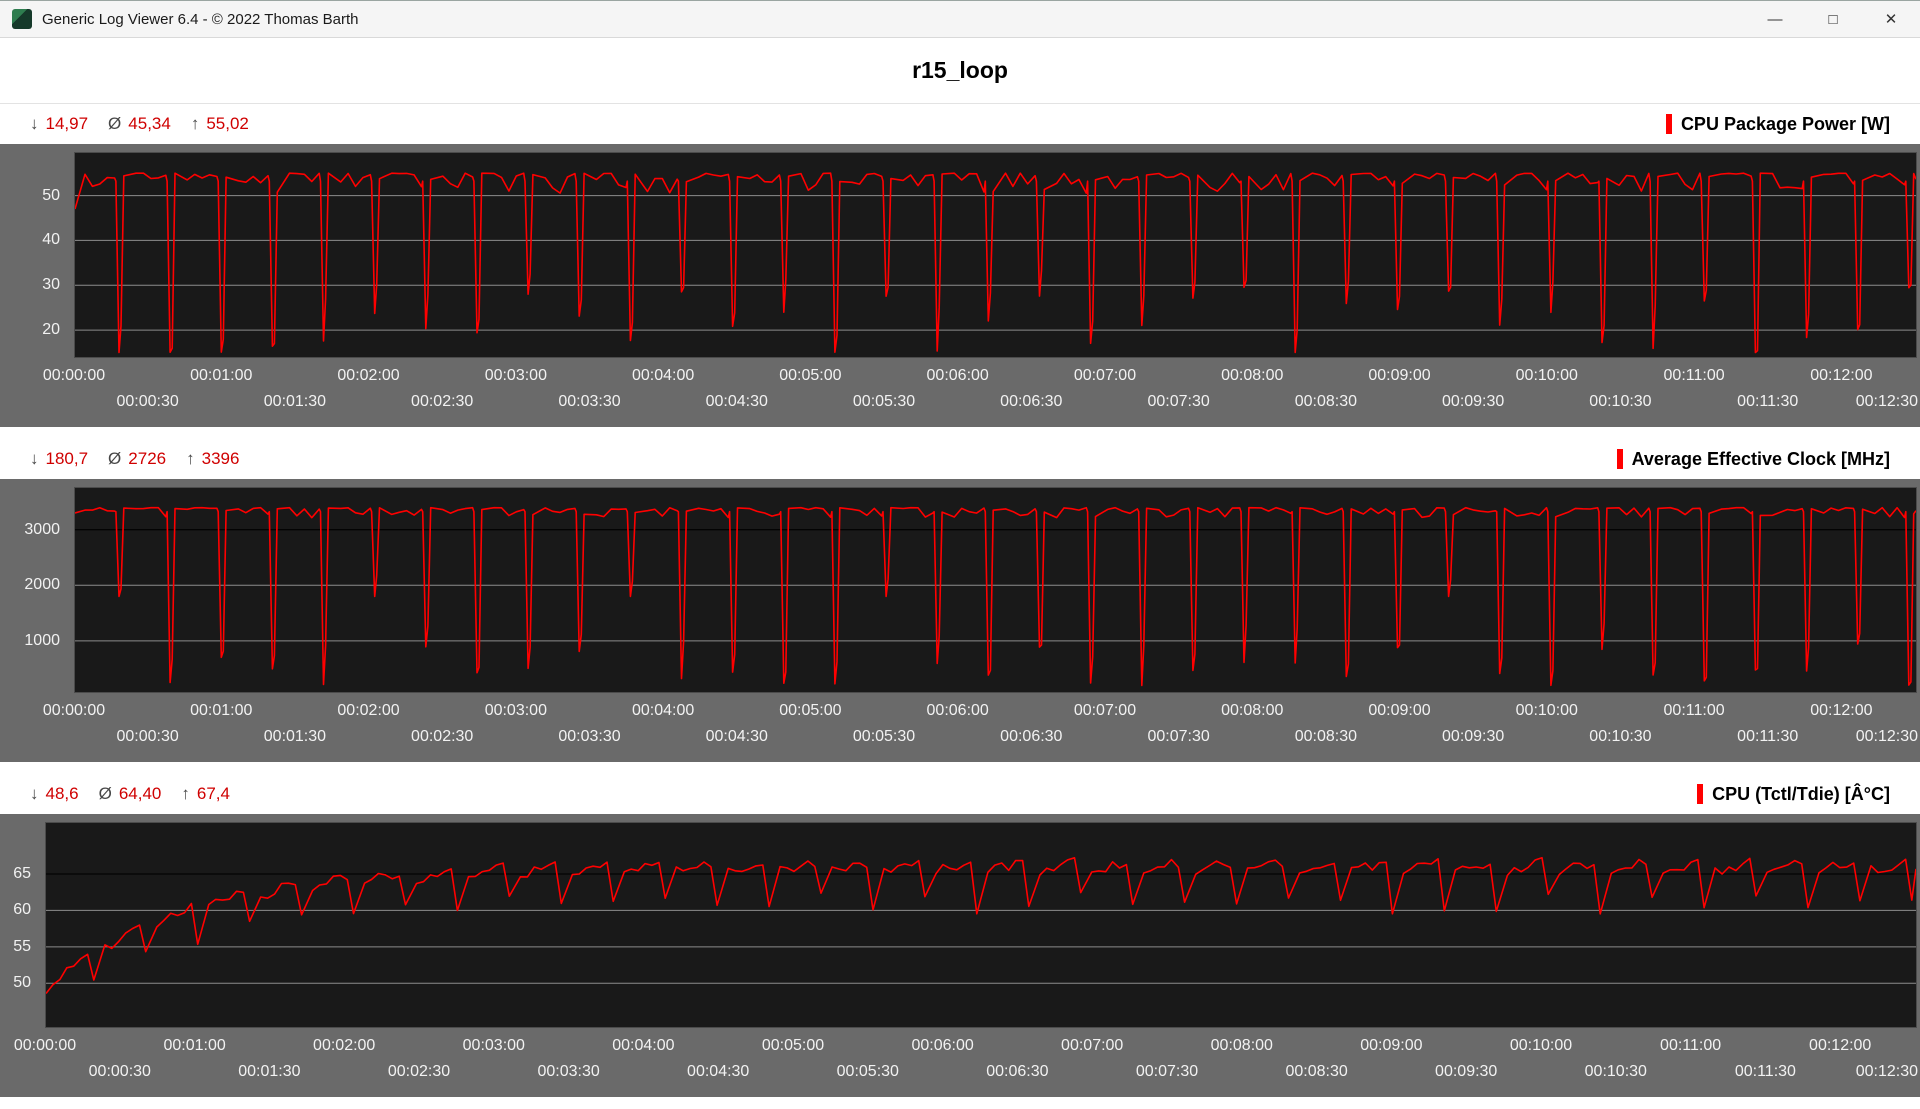 The height and width of the screenshot is (1109, 1920). I want to click on page-title: r15_loop, so click(960, 70).